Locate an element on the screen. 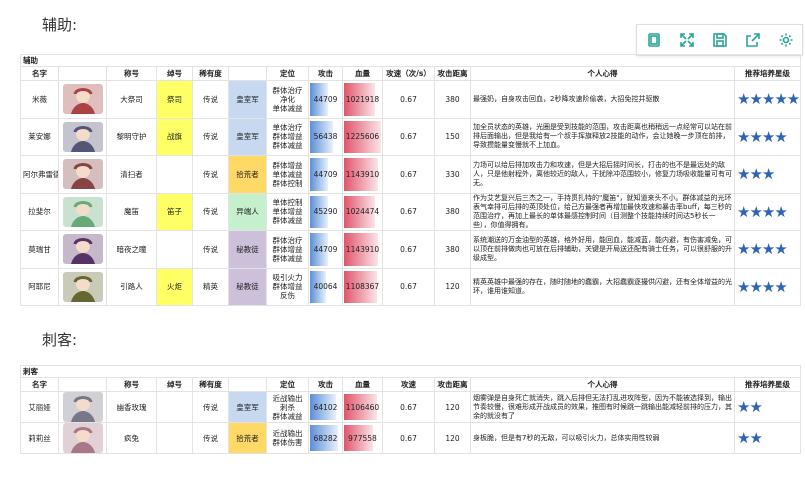 The height and width of the screenshot is (479, 805). hero-hp: 1021918 is located at coordinates (362, 99).